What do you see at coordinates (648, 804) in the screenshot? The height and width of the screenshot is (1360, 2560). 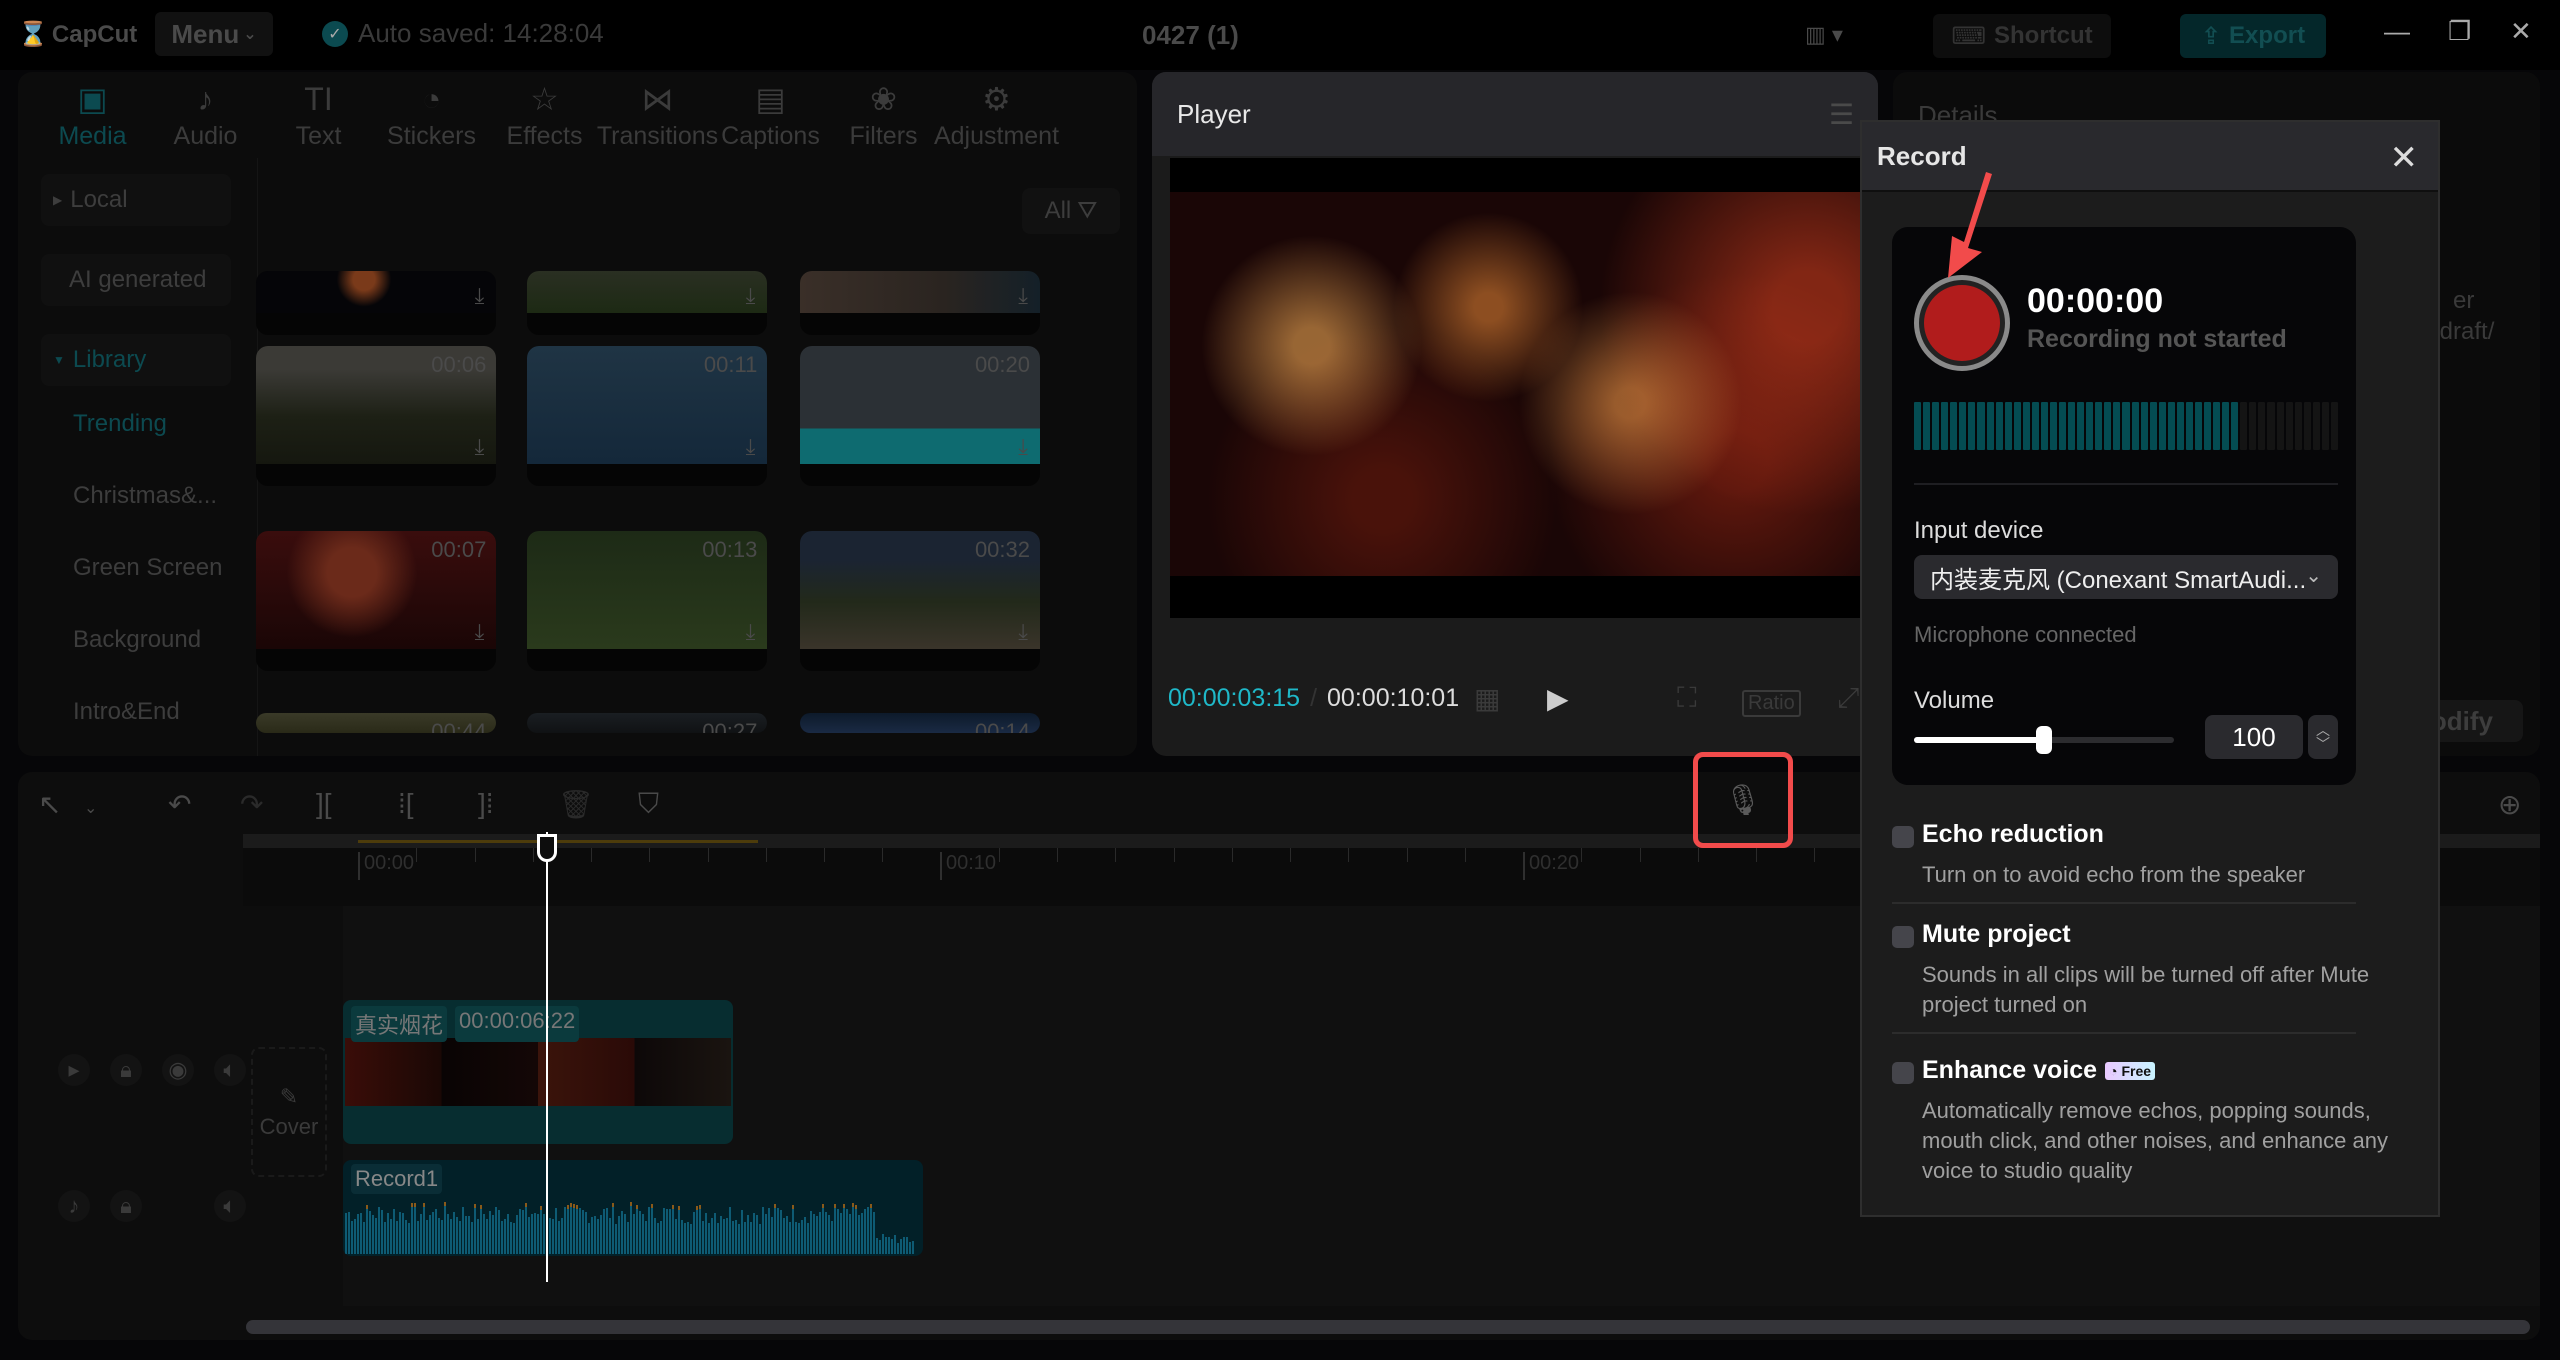 I see `marker-icon: ⛉` at bounding box center [648, 804].